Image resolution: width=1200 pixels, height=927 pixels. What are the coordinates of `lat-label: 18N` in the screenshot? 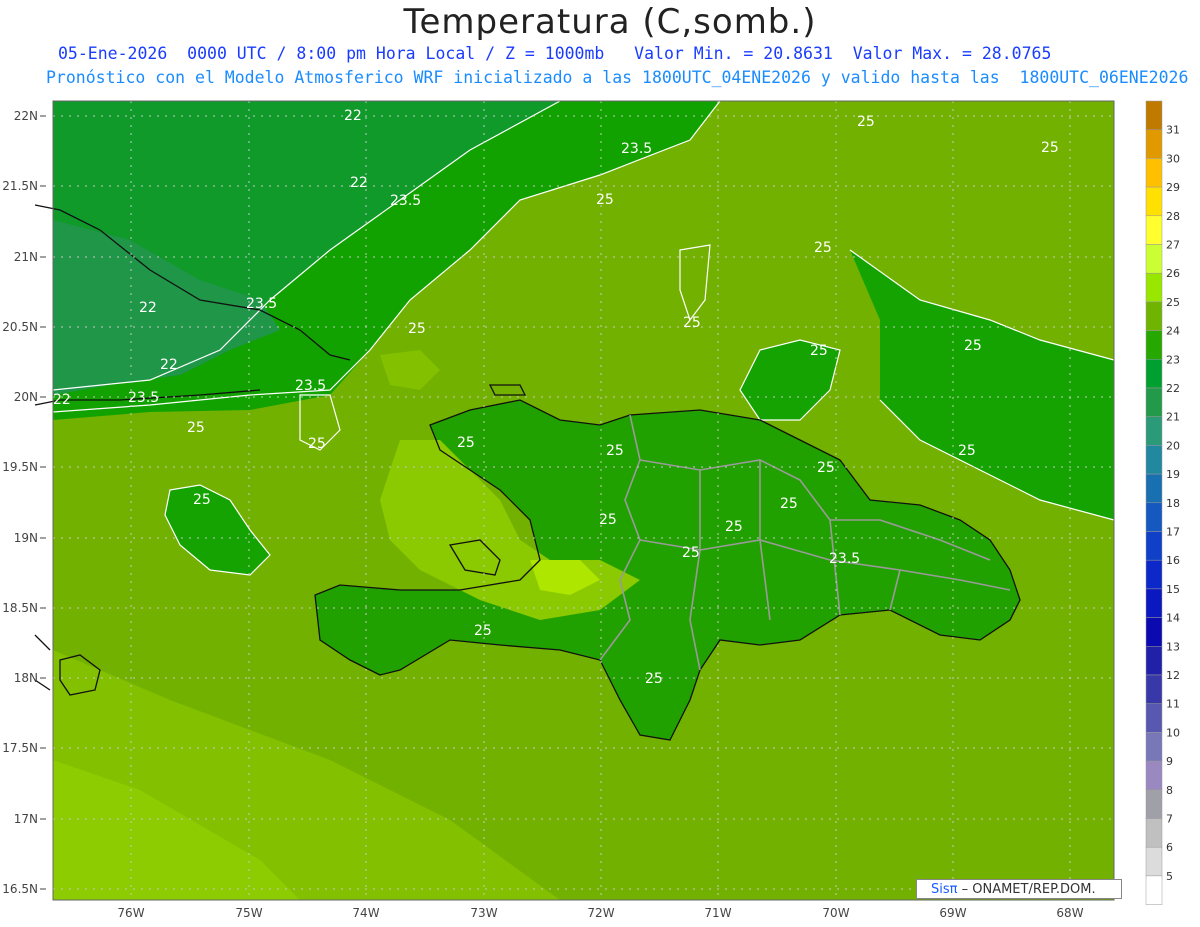 It's located at (26, 678).